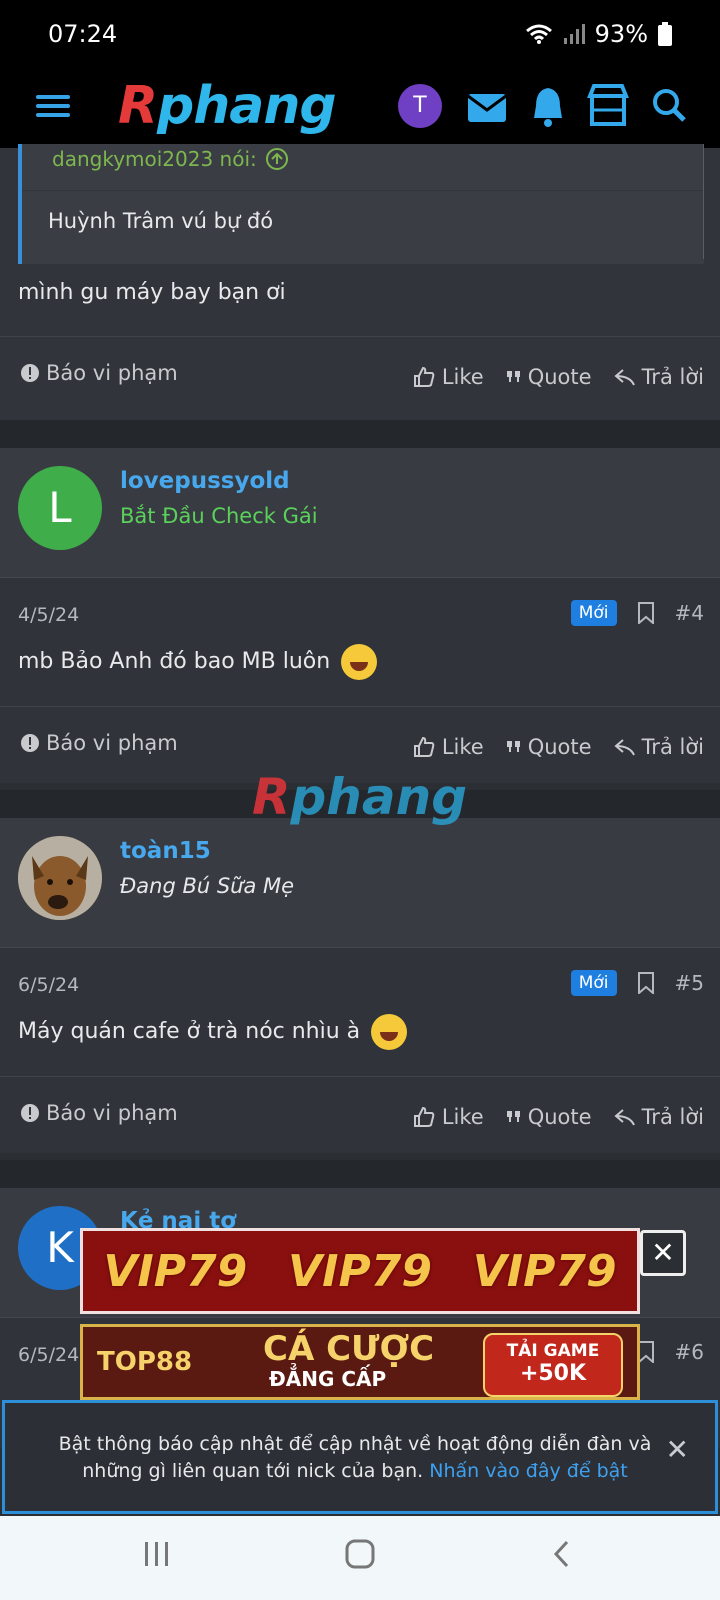 Image resolution: width=720 pixels, height=1600 pixels. Describe the element at coordinates (360, 513) in the screenshot. I see `user-block: L lovepussyold Bắt Đầu Check Gái` at that location.